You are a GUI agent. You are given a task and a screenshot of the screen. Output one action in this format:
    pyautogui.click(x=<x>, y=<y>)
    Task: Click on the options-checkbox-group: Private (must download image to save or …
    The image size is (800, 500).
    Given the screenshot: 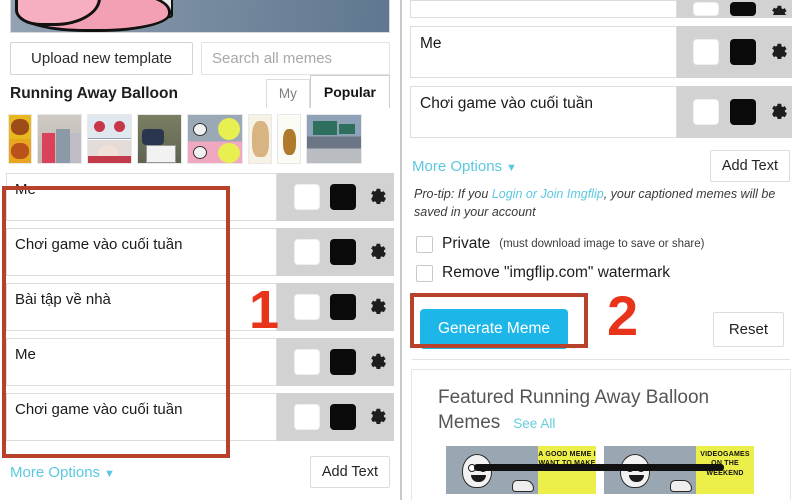 What is the action you would take?
    pyautogui.click(x=601, y=251)
    